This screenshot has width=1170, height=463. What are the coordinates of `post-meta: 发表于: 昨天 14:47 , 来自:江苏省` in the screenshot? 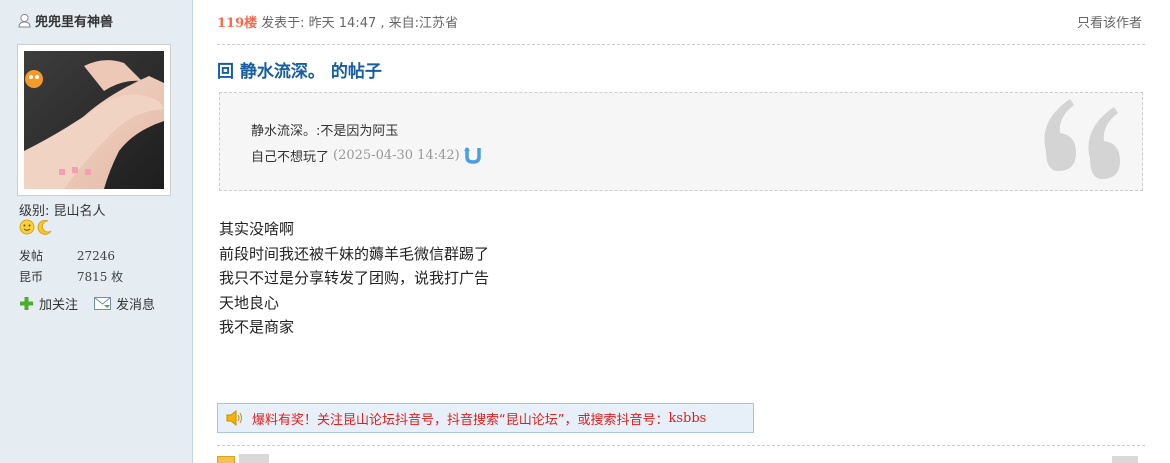 It's located at (360, 23).